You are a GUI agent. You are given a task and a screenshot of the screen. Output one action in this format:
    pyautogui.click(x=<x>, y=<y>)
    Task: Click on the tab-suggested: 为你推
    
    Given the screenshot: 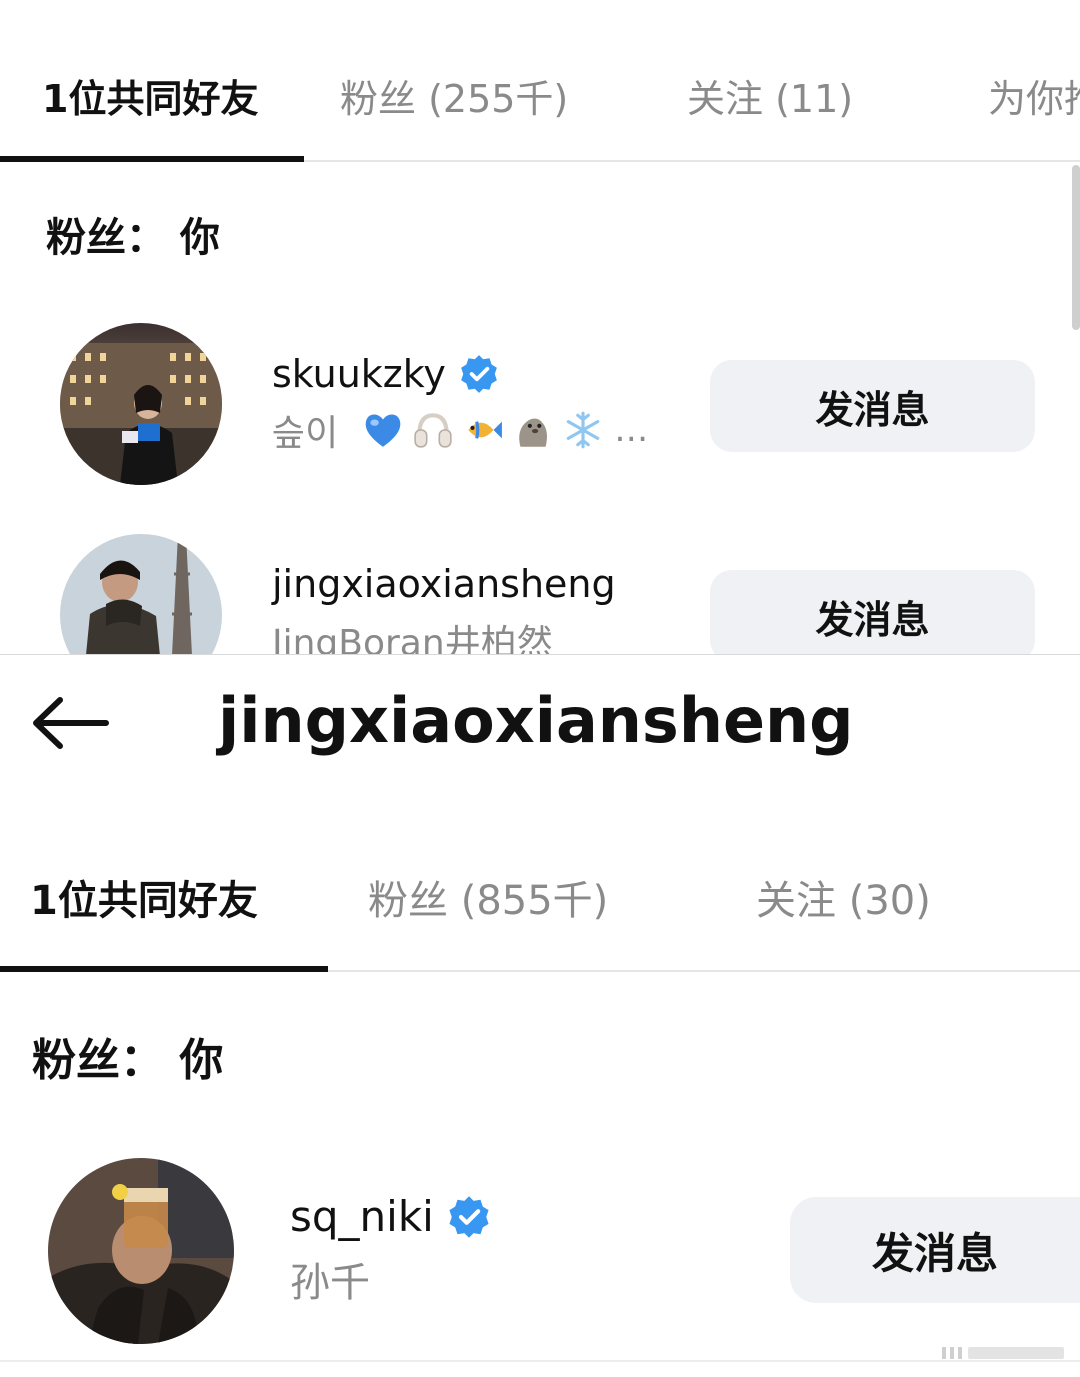 What is the action you would take?
    pyautogui.click(x=1034, y=95)
    